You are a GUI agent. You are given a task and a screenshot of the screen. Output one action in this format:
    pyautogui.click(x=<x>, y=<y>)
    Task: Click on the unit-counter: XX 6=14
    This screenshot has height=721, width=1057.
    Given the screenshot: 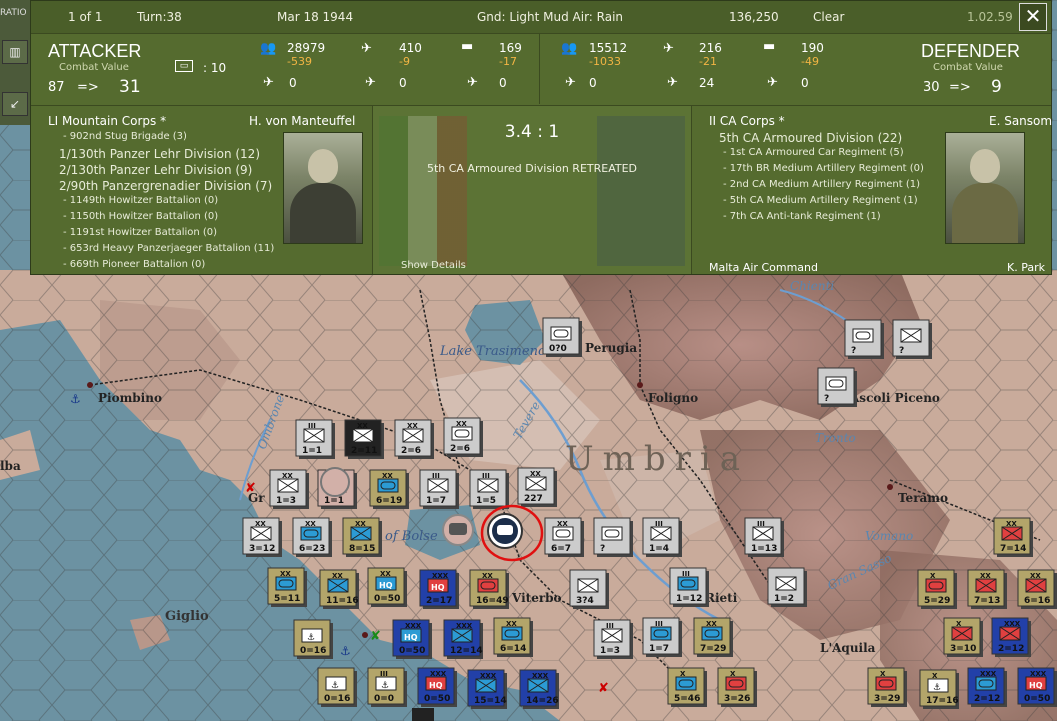 What is the action you would take?
    pyautogui.click(x=513, y=637)
    